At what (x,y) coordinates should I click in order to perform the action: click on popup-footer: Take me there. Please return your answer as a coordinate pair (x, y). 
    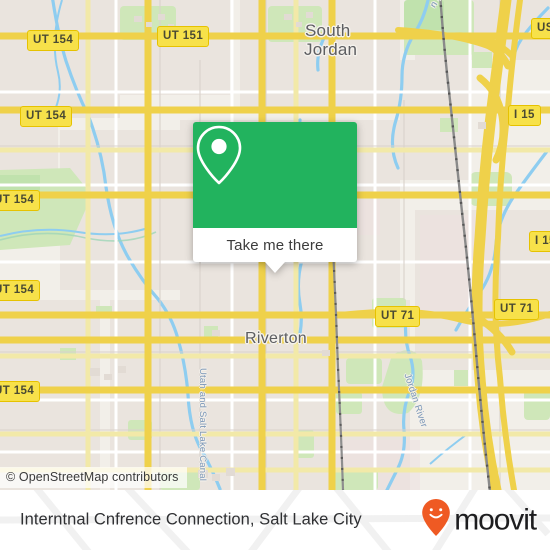
    Looking at the image, I should click on (275, 245).